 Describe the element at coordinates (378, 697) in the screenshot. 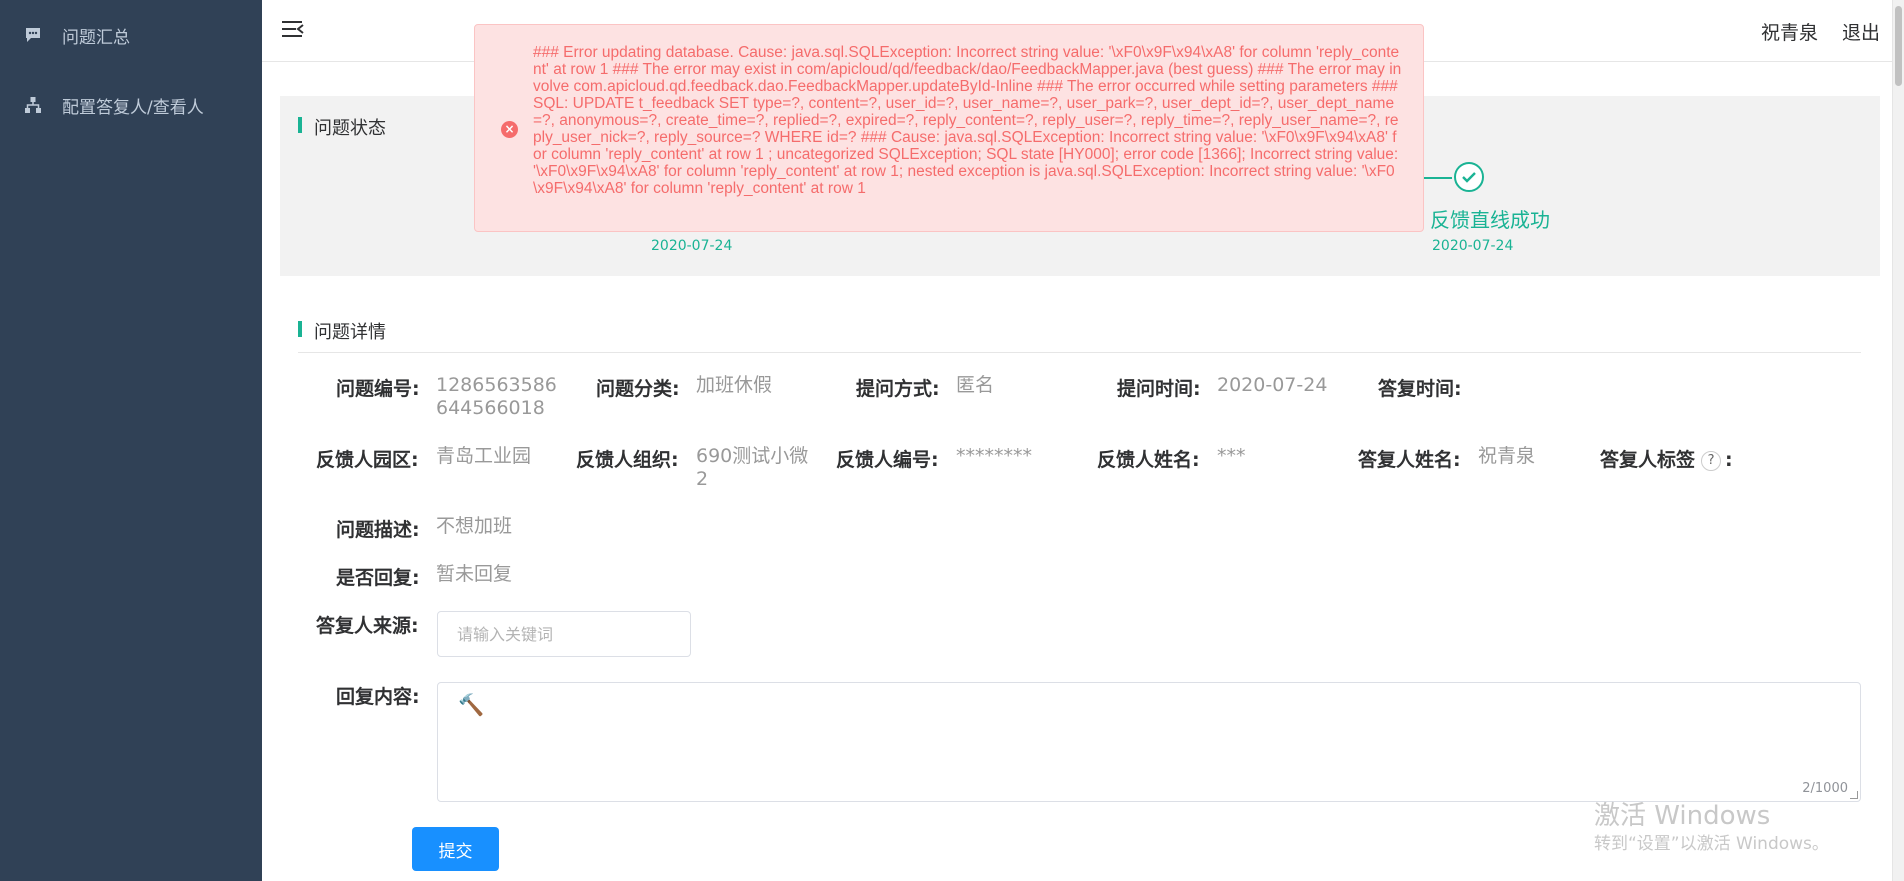

I see `content-label: 回复内容:` at that location.